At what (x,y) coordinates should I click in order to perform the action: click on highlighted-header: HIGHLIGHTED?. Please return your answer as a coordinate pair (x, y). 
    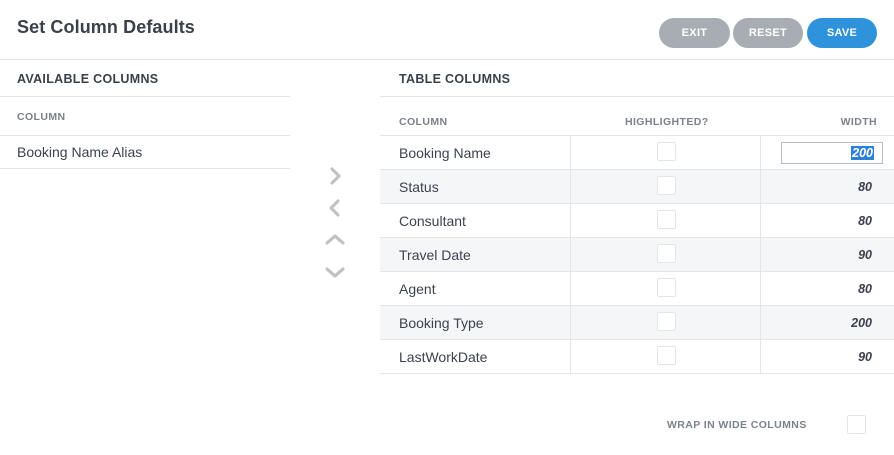
    Looking at the image, I should click on (667, 122).